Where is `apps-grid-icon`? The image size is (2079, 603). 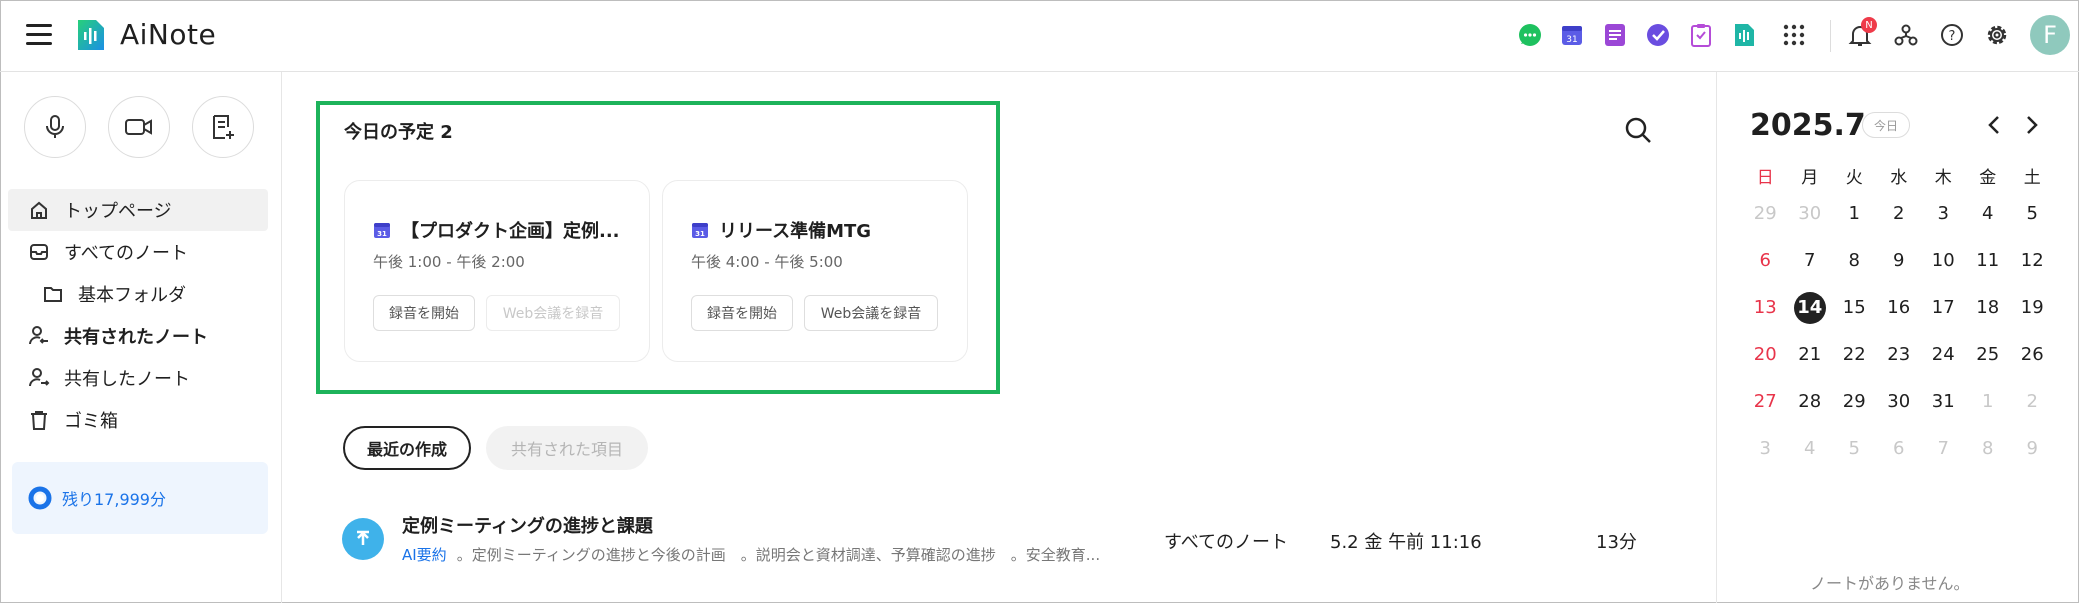 apps-grid-icon is located at coordinates (1794, 35).